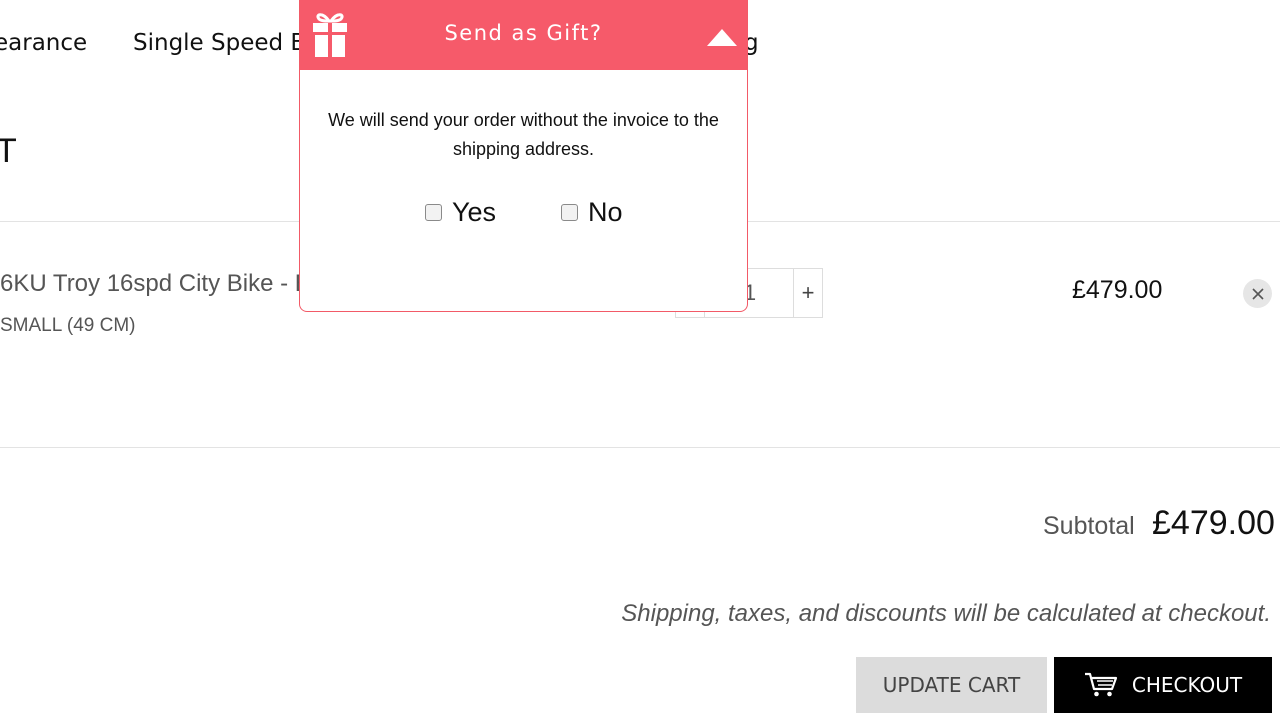 The image size is (1280, 720). What do you see at coordinates (1089, 526) in the screenshot?
I see `subtotal-label: Subtotal` at bounding box center [1089, 526].